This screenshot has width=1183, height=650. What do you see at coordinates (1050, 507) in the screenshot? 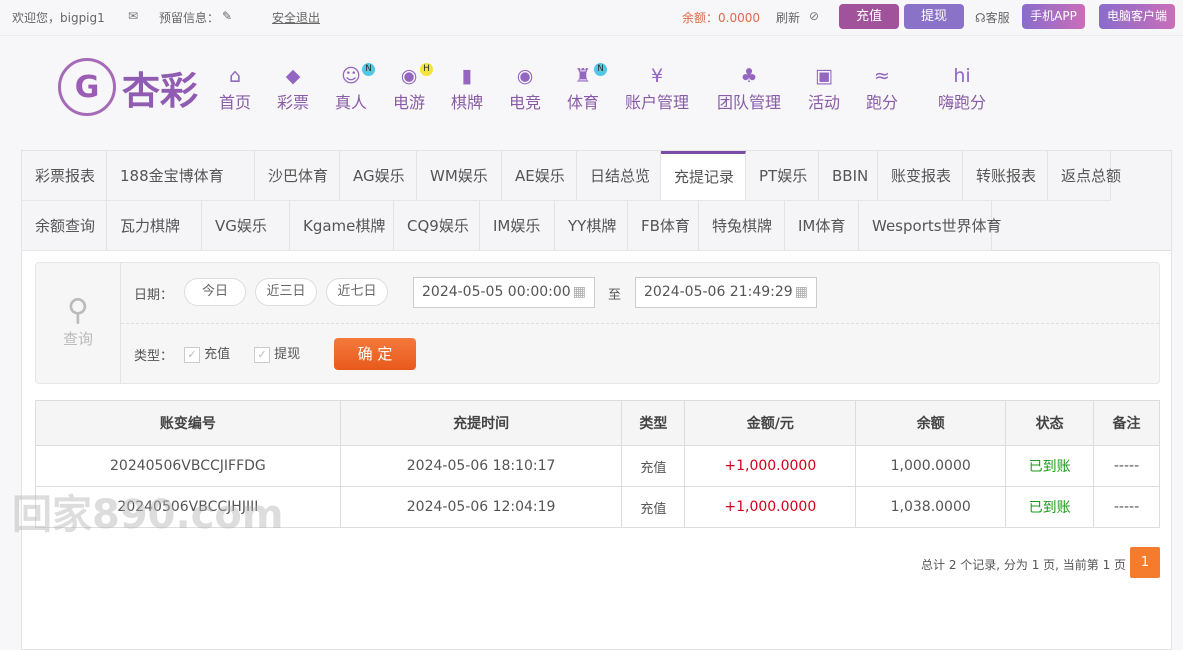
I see `table-cell: 已到账` at bounding box center [1050, 507].